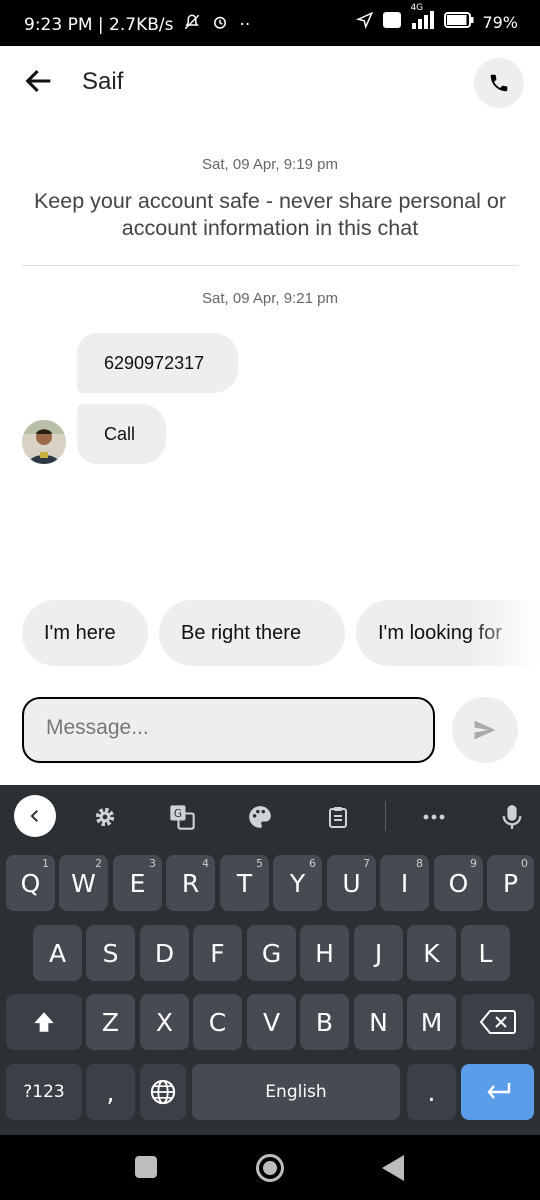 Image resolution: width=540 pixels, height=1200 pixels. What do you see at coordinates (500, 22) in the screenshot?
I see `battery-level: 79%` at bounding box center [500, 22].